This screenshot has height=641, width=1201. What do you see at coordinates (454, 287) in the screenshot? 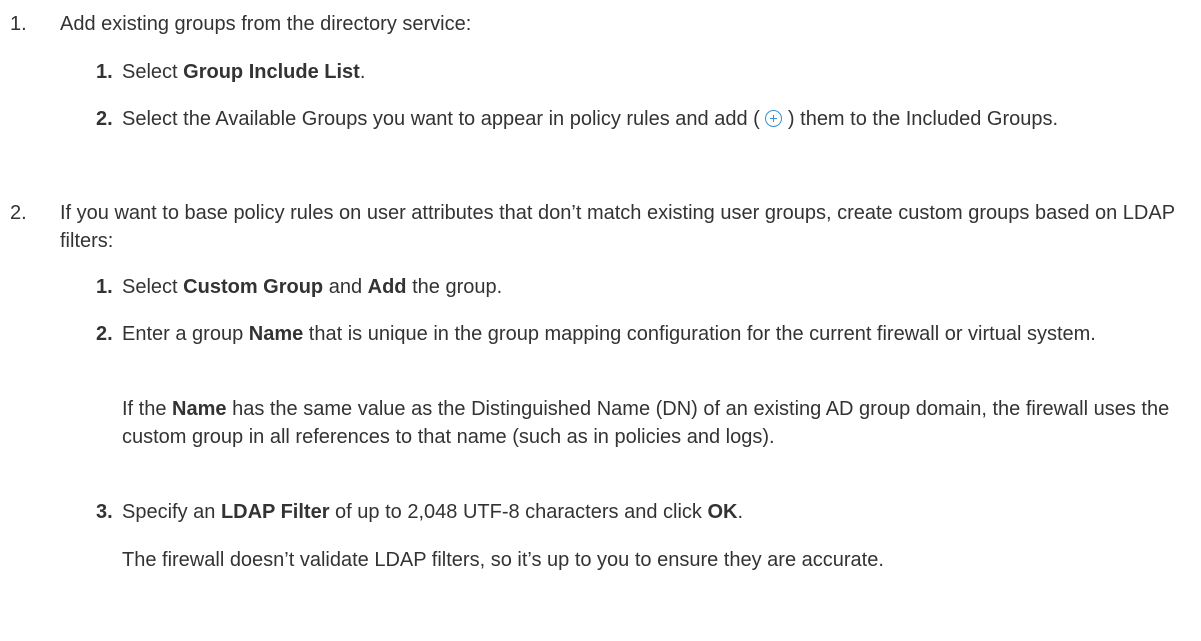
I see `text-run: the group.` at bounding box center [454, 287].